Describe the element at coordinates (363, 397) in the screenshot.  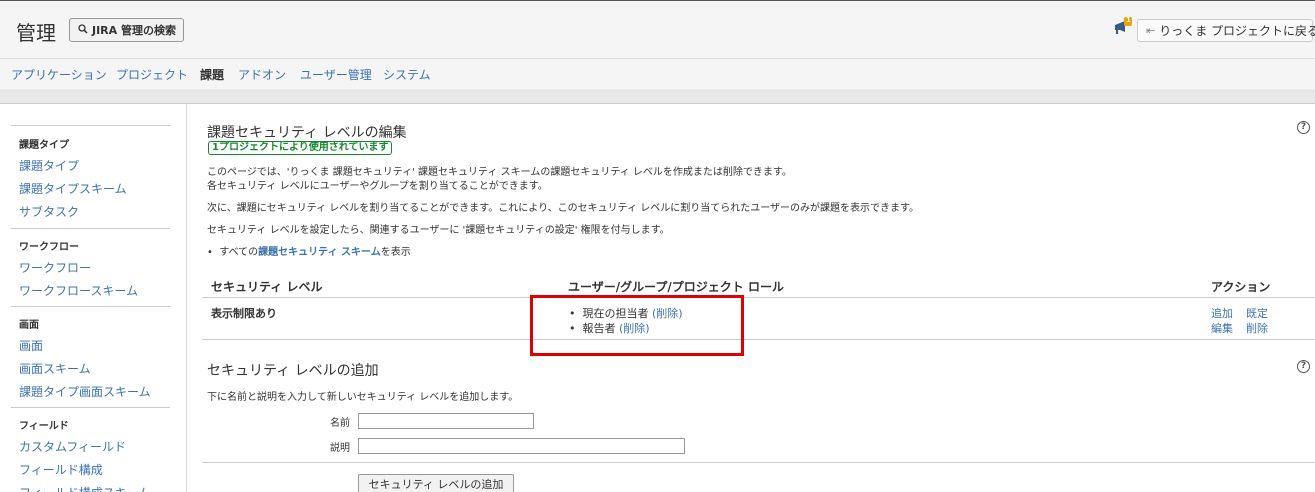
I see `add-level-description: 下に名前と説明を入力して新しいセキュリティ レベルを追加します。` at that location.